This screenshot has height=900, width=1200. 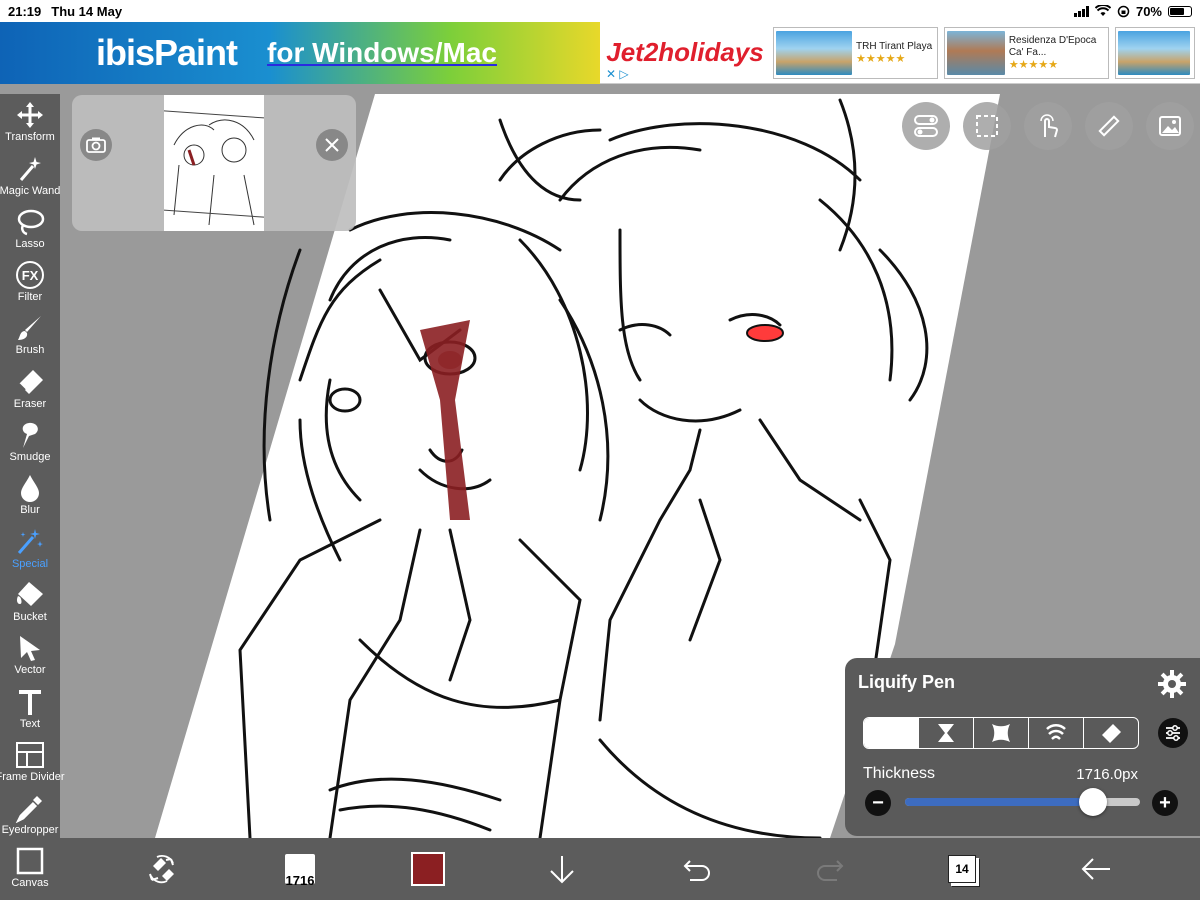 I want to click on tool-label: Blur, so click(x=30, y=510).